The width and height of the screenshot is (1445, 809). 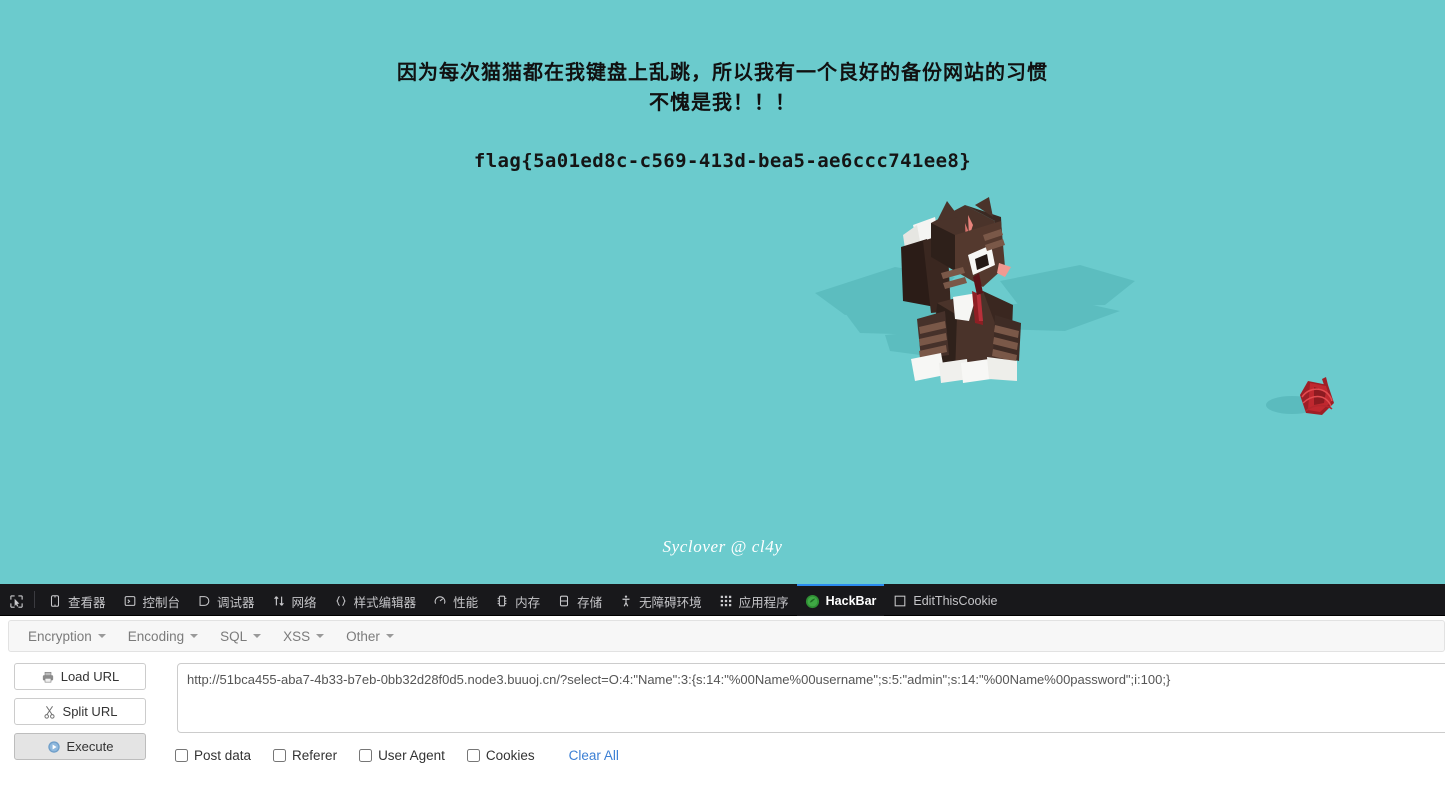 What do you see at coordinates (34, 599) in the screenshot?
I see `toolbar-divider` at bounding box center [34, 599].